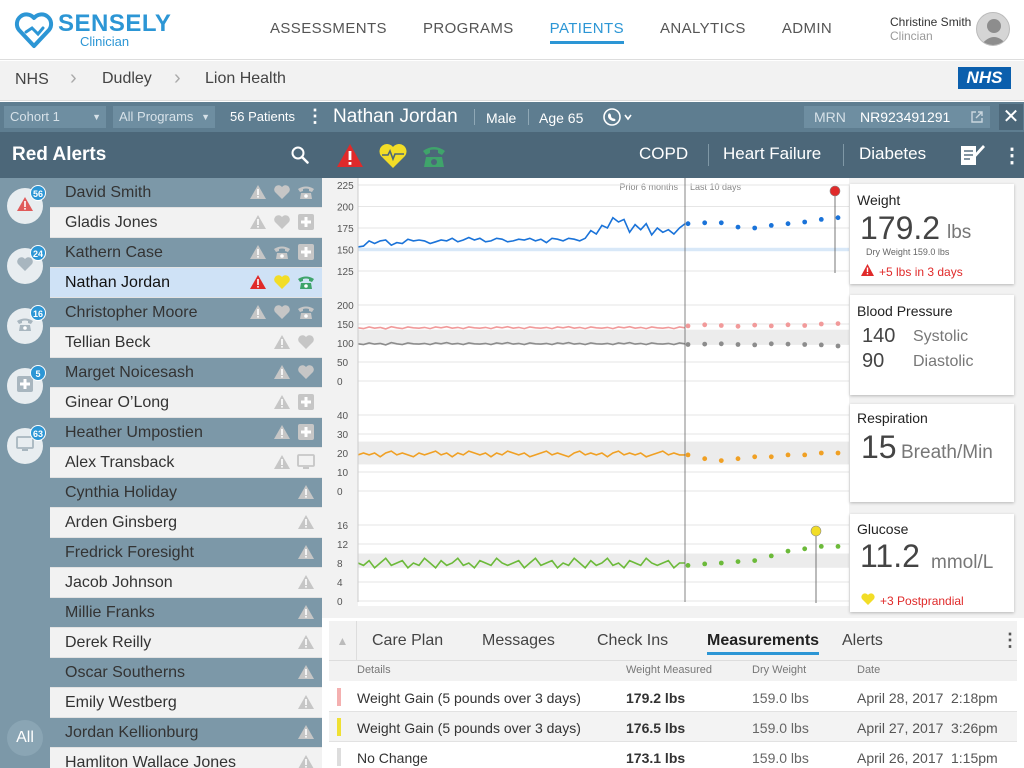  What do you see at coordinates (669, 670) in the screenshot?
I see `column-header: Weight Measured` at bounding box center [669, 670].